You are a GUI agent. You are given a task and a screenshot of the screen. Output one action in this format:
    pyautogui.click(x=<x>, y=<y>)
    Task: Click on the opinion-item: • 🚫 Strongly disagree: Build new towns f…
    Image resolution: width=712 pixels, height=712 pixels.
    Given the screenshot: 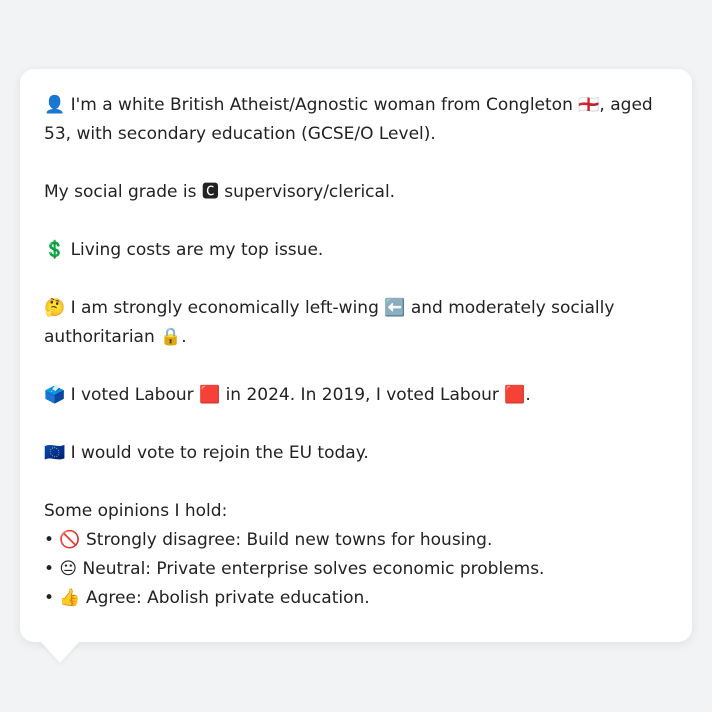 What is the action you would take?
    pyautogui.click(x=268, y=540)
    